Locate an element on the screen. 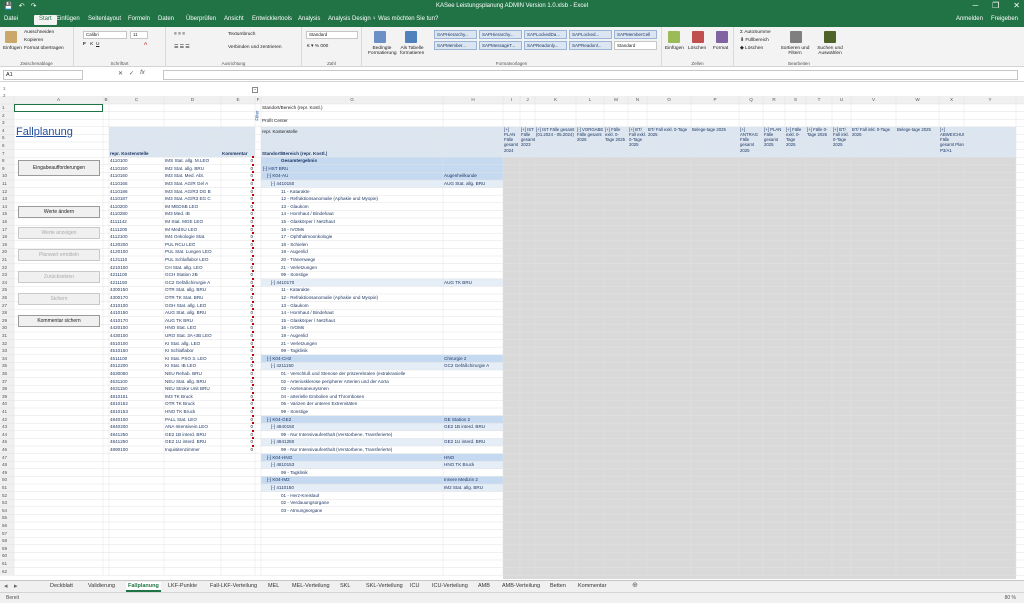 Image resolution: width=1024 pixels, height=603 pixels. format-painter-button: Format übertragen is located at coordinates (44, 48).